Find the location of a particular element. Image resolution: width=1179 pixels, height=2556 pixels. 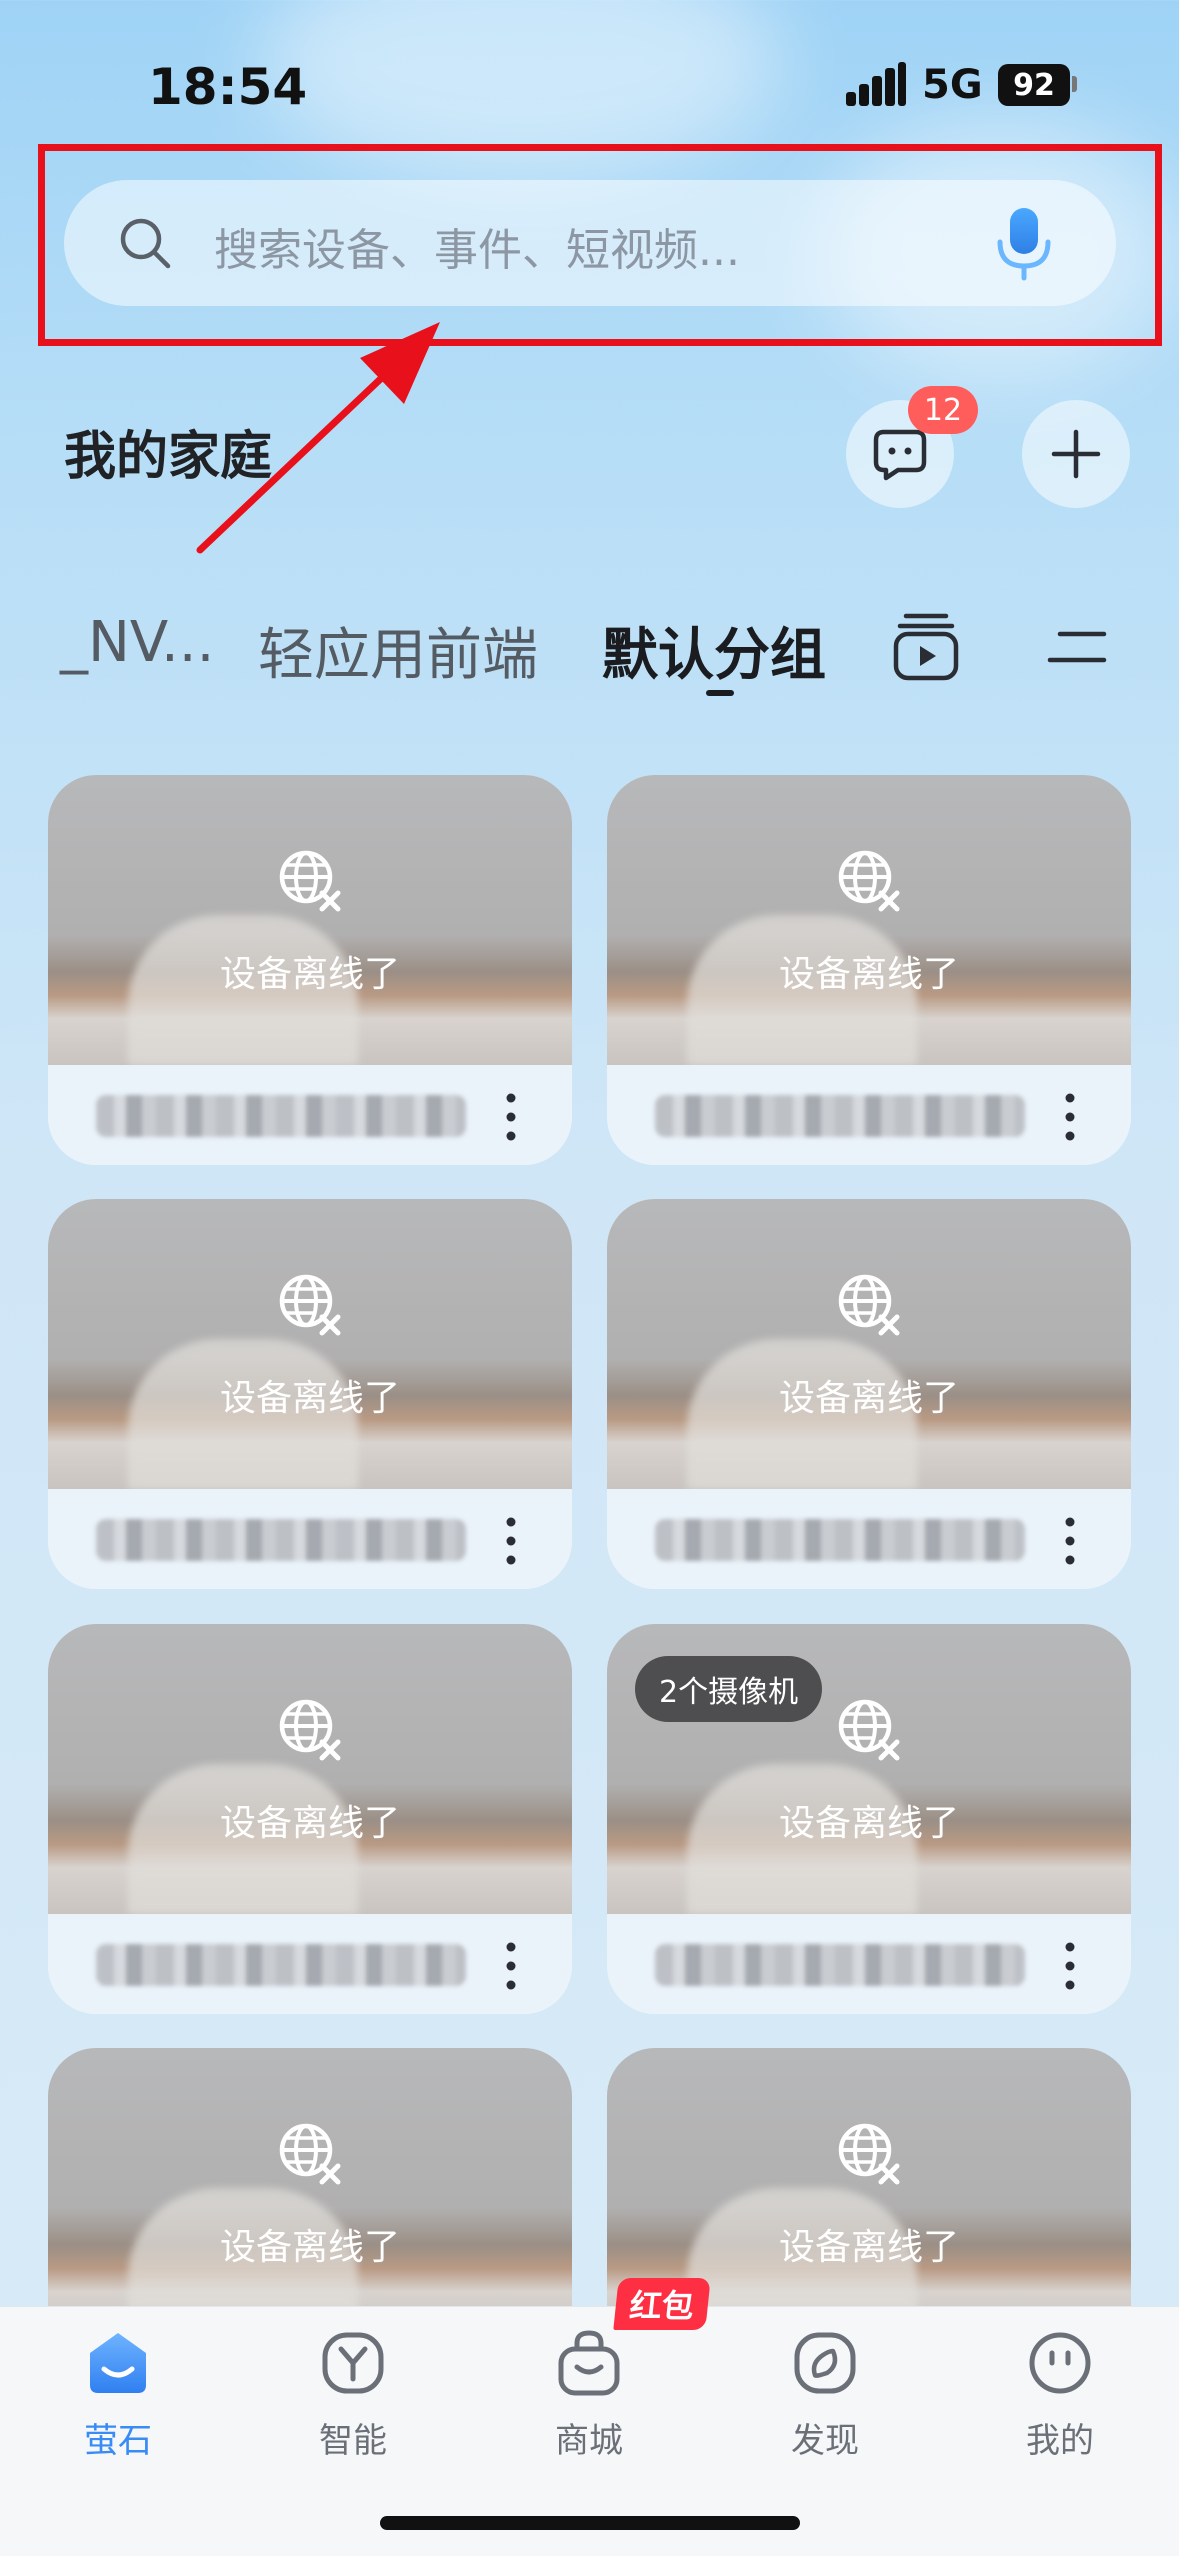

menu-lines-icon is located at coordinates (1078, 648).